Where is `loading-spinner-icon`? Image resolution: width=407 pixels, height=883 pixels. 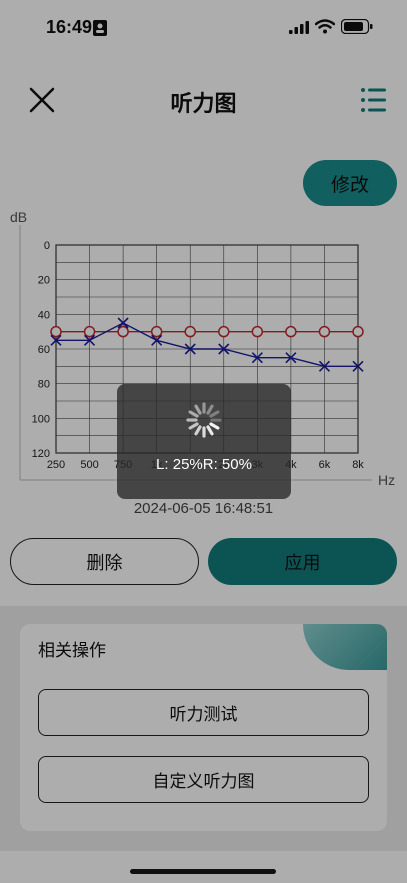 loading-spinner-icon is located at coordinates (204, 420).